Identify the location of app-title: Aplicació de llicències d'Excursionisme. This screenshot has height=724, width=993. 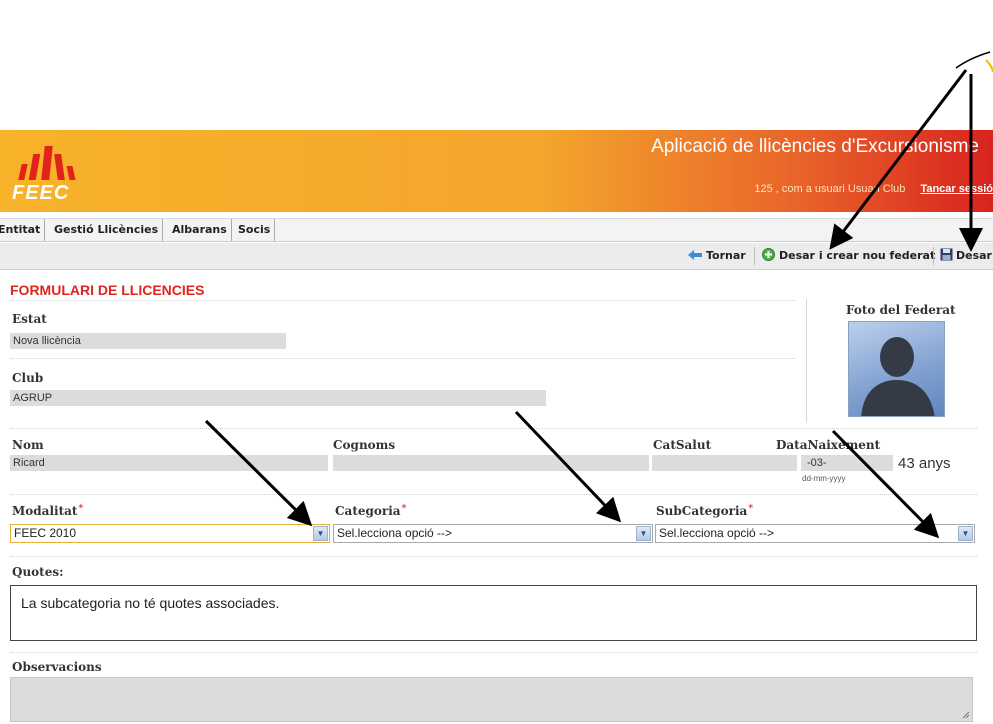
(815, 146).